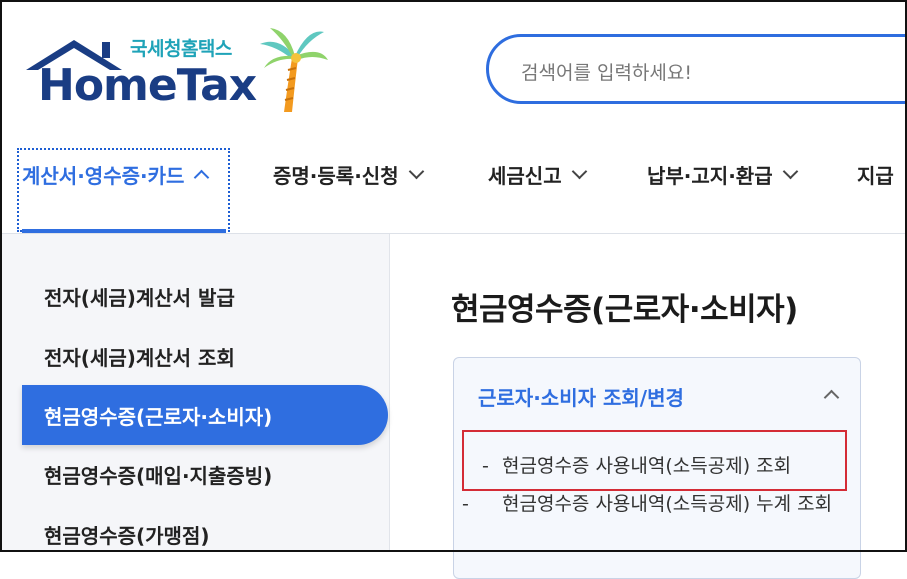 The image size is (907, 579). I want to click on sidebar-item-cash-receipt-consumer: 현금영수증(근로자·소비자), so click(205, 415).